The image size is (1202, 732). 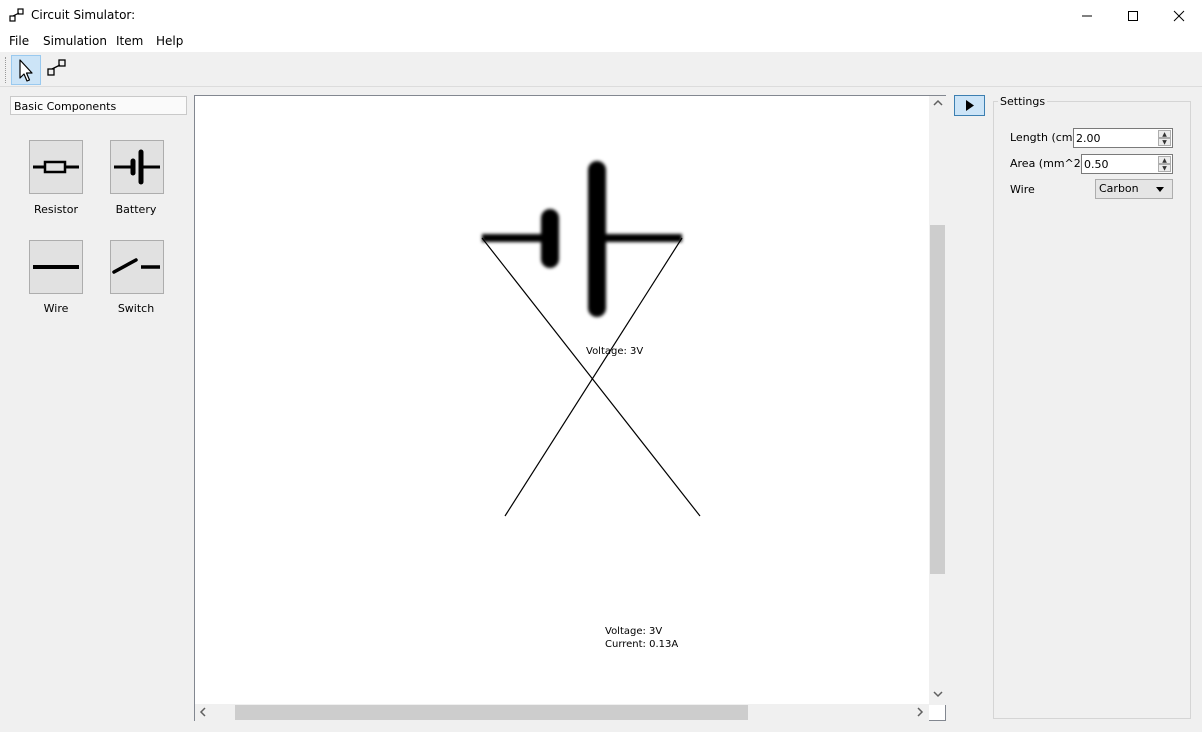 I want to click on toolbar-grip, so click(x=7, y=70).